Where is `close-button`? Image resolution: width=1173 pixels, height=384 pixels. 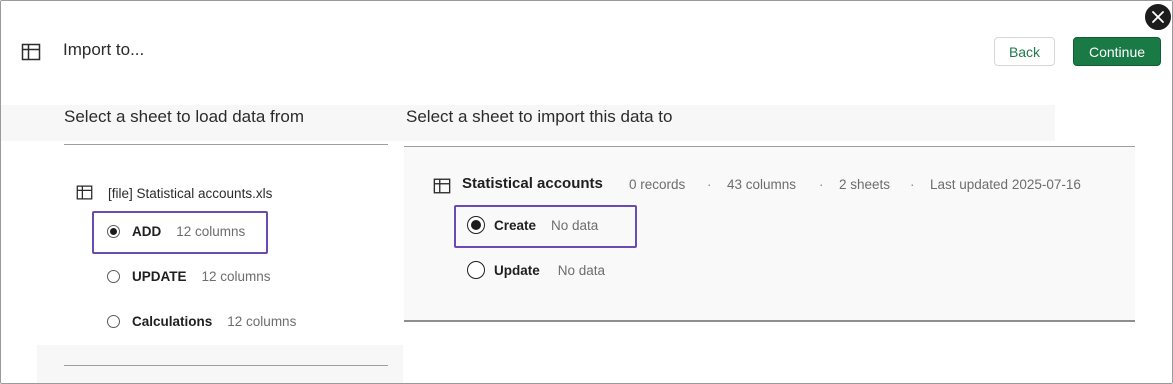
close-button is located at coordinates (1157, 17).